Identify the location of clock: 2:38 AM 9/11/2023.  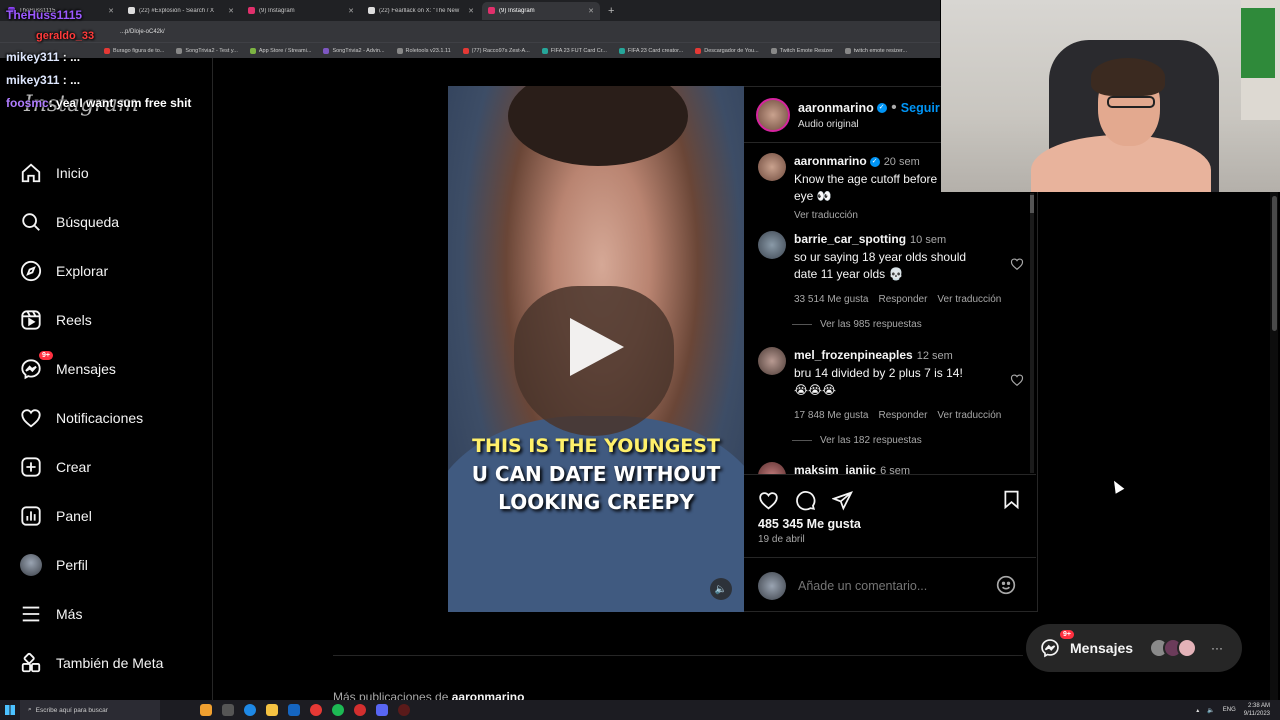
(1257, 710).